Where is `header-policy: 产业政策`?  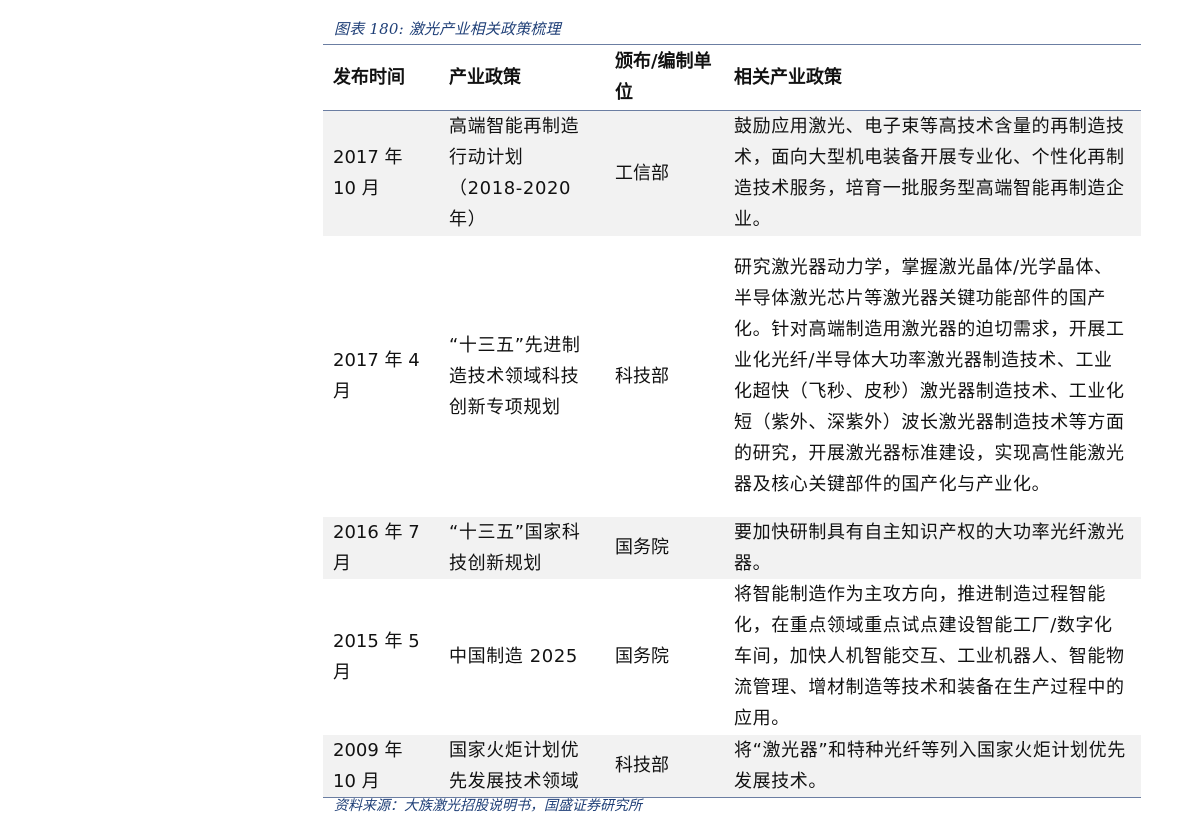
header-policy: 产业政策 is located at coordinates (485, 77).